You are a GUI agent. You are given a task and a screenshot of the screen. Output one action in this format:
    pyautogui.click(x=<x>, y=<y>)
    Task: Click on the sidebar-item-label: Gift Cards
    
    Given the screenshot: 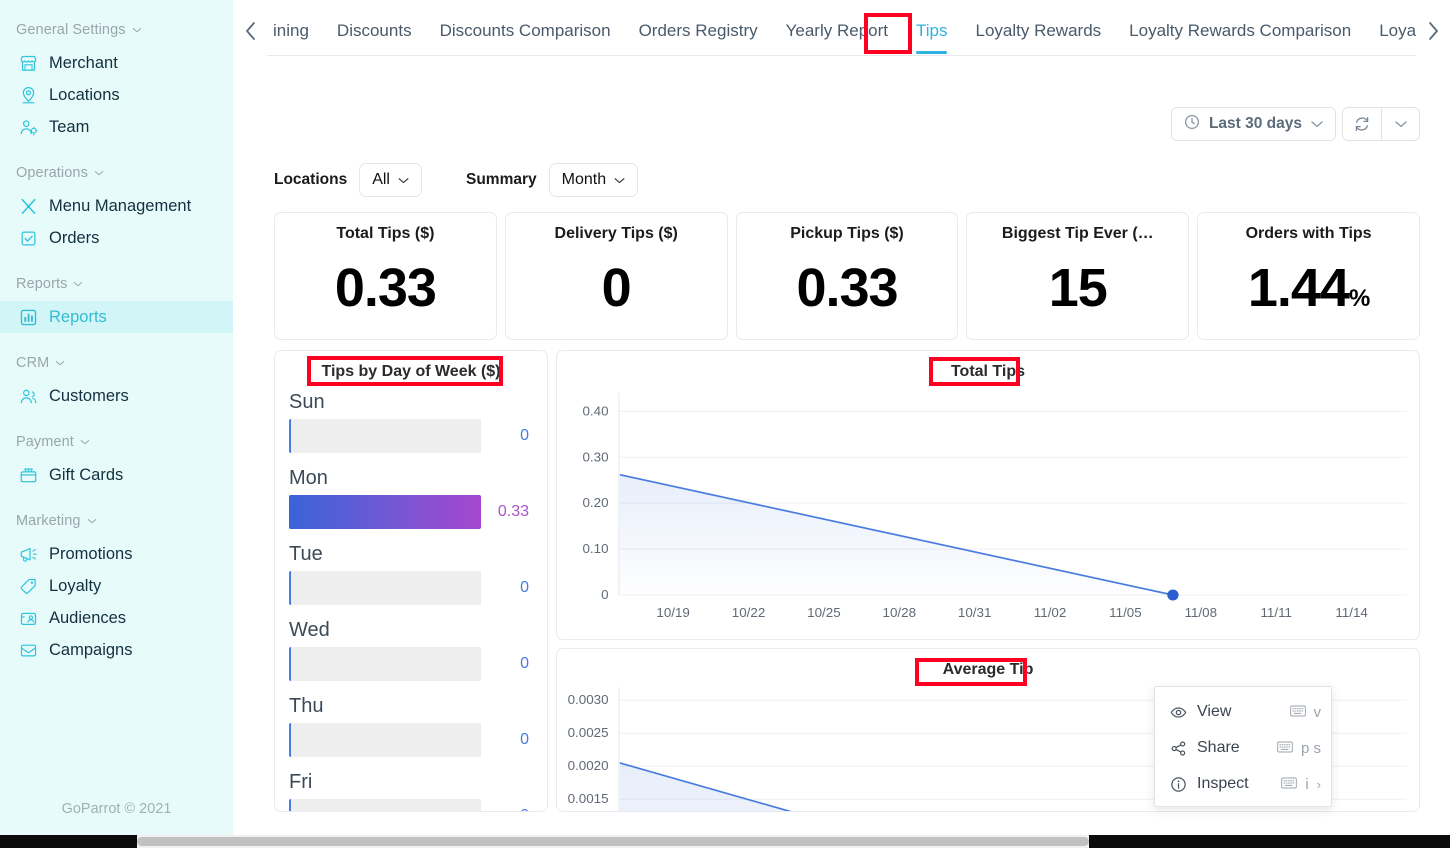 What is the action you would take?
    pyautogui.click(x=86, y=474)
    